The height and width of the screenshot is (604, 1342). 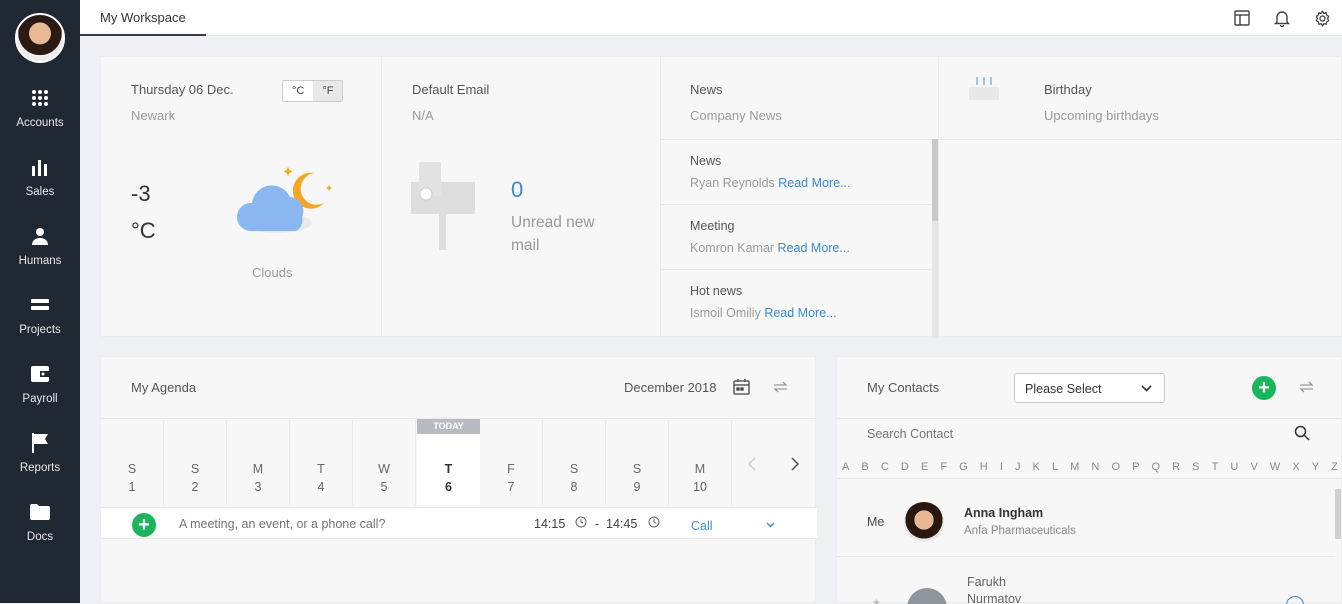 What do you see at coordinates (845, 466) in the screenshot?
I see `letter-filter: A` at bounding box center [845, 466].